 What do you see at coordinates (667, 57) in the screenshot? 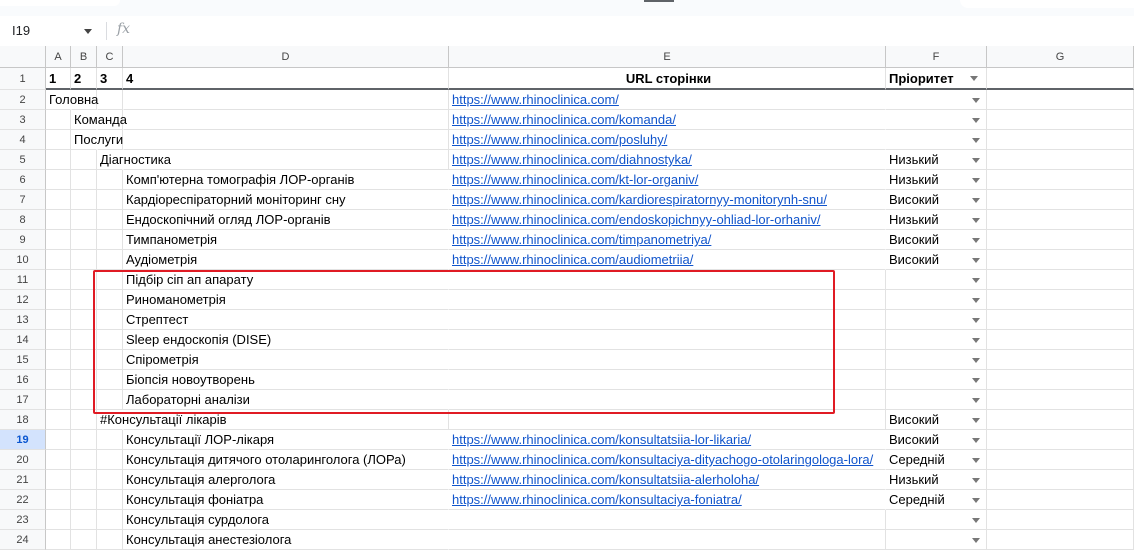
I see `column-header-e: E` at bounding box center [667, 57].